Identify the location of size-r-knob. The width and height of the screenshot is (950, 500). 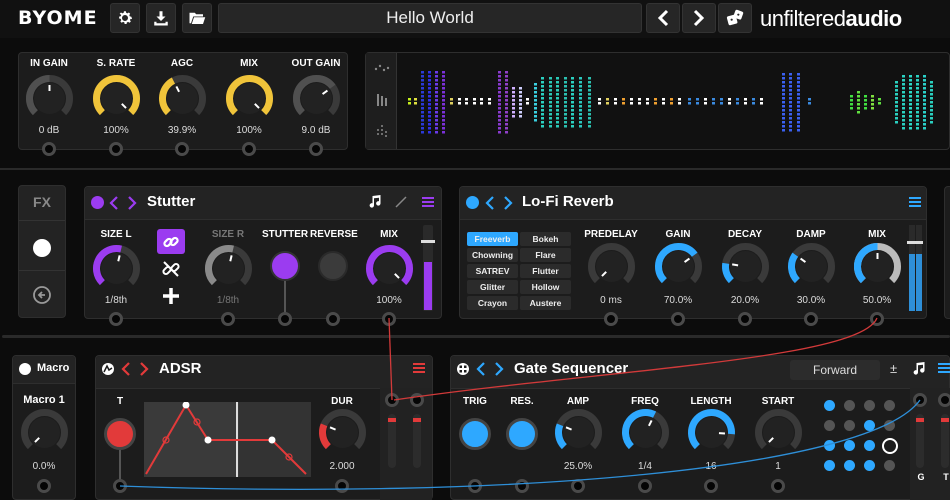
(228, 268).